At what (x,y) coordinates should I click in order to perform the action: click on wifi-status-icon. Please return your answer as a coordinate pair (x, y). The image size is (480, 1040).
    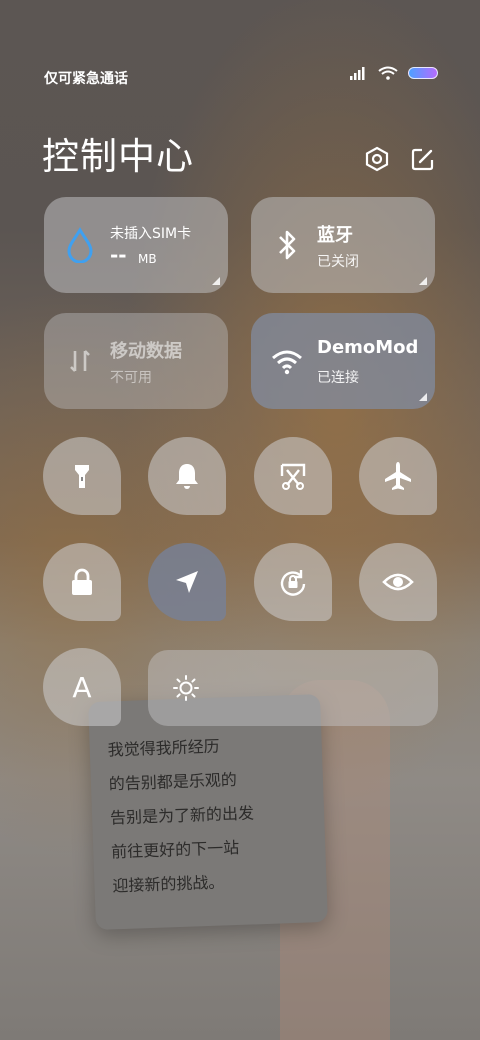
    Looking at the image, I should click on (388, 73).